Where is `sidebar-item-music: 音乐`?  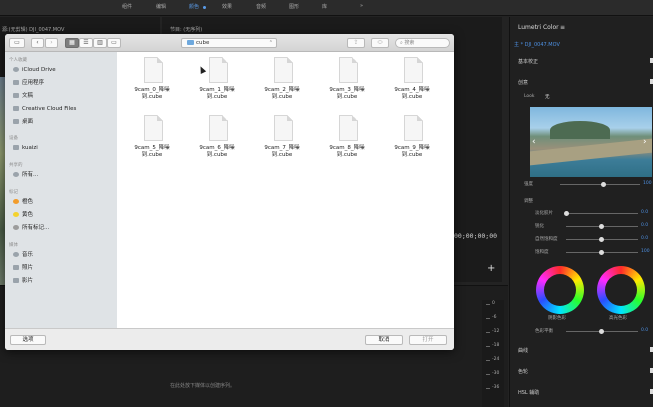
sidebar-item-music: 音乐 is located at coordinates (23, 255).